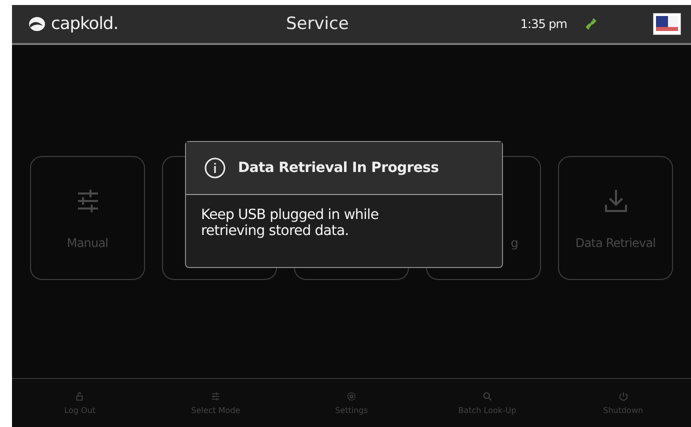 The image size is (691, 427). I want to click on logo-text: capkold., so click(84, 24).